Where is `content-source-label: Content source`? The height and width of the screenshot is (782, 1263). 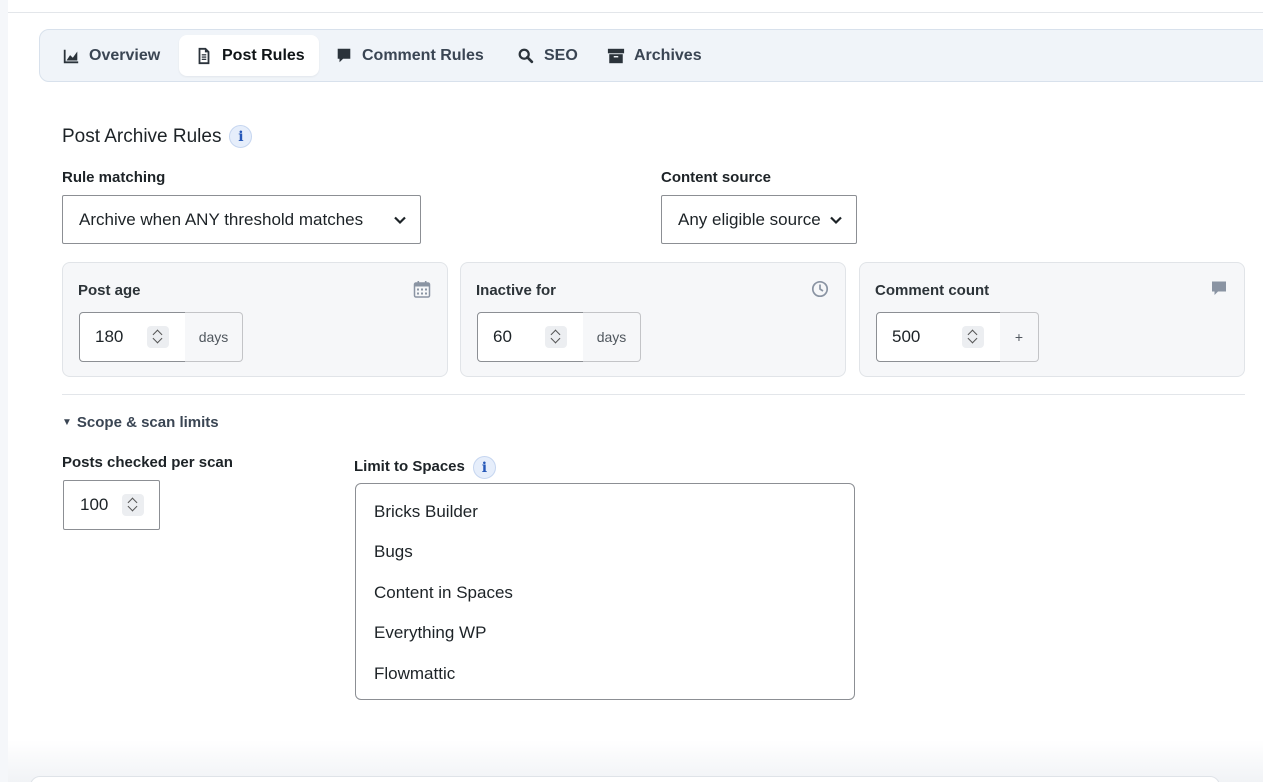 content-source-label: Content source is located at coordinates (716, 177).